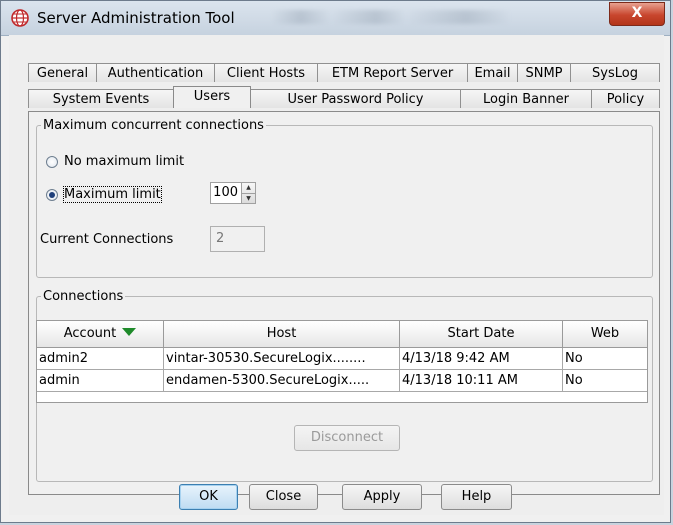 This screenshot has width=673, height=525. What do you see at coordinates (124, 161) in the screenshot?
I see `no-limit-label: No maximum limit` at bounding box center [124, 161].